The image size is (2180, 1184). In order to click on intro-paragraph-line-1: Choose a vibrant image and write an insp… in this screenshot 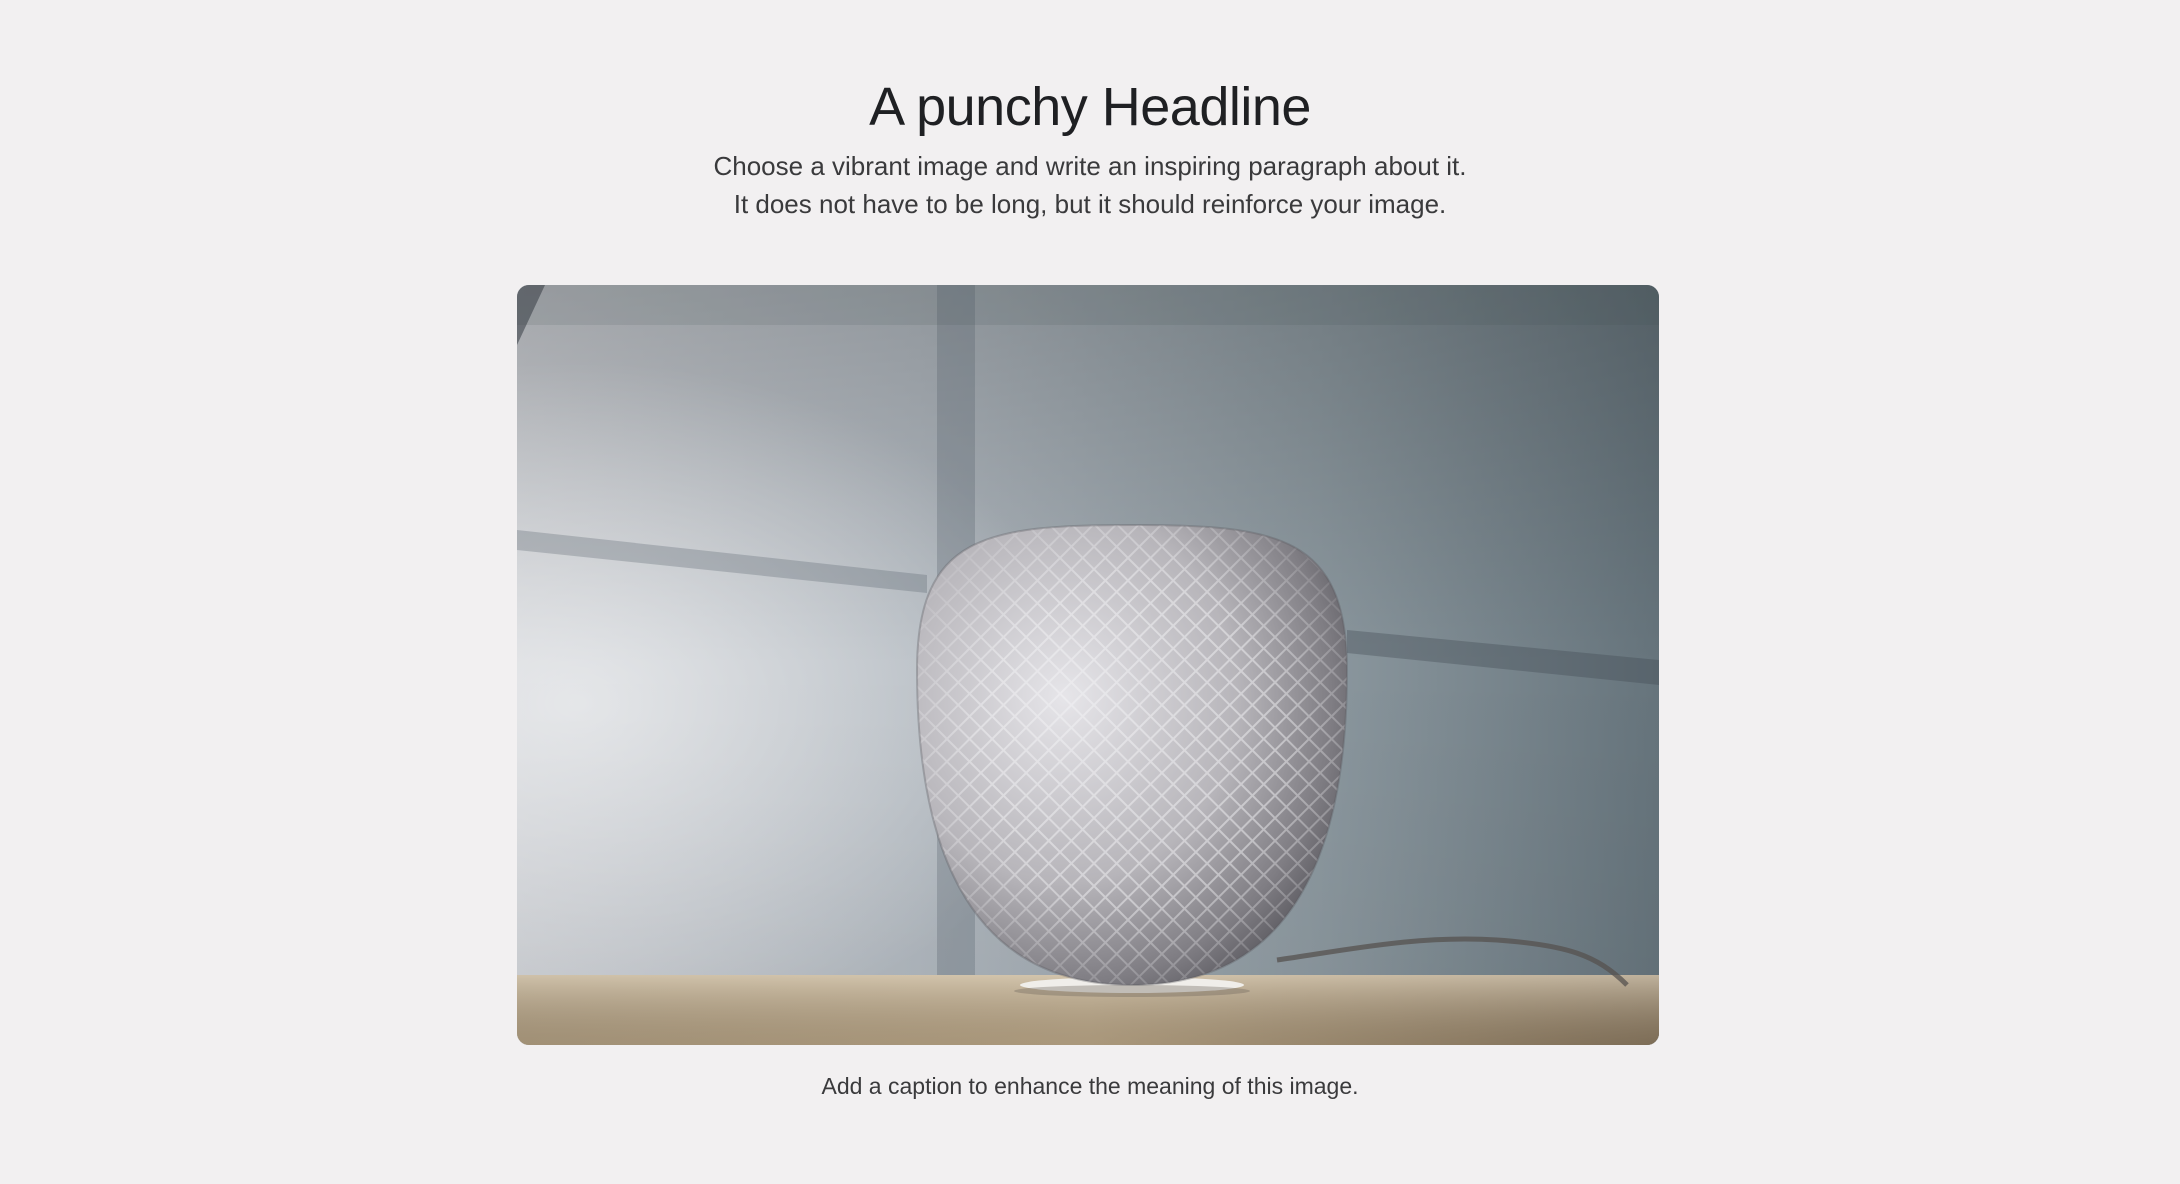, I will do `click(1090, 166)`.